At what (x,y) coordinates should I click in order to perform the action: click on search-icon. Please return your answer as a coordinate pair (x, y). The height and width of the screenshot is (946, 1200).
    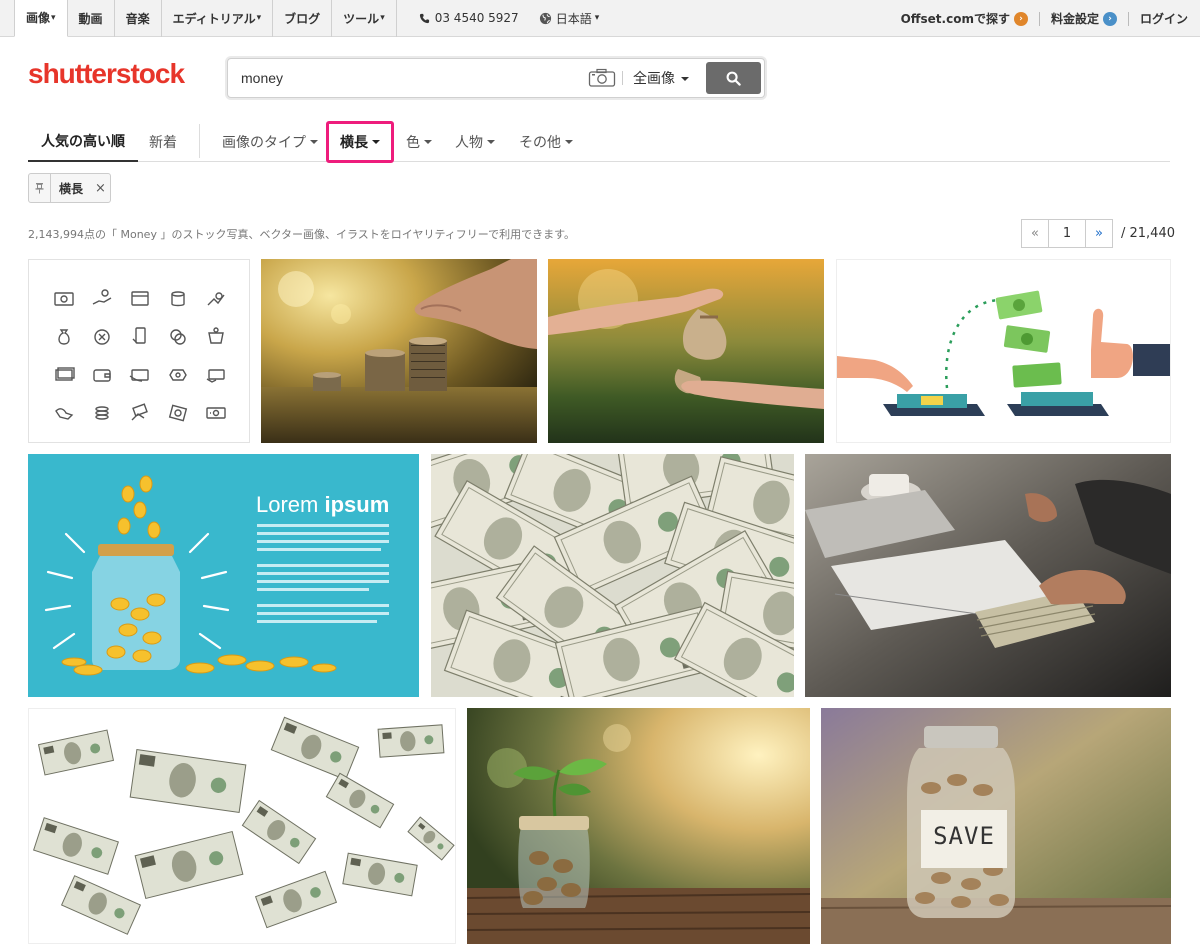
    Looking at the image, I should click on (733, 78).